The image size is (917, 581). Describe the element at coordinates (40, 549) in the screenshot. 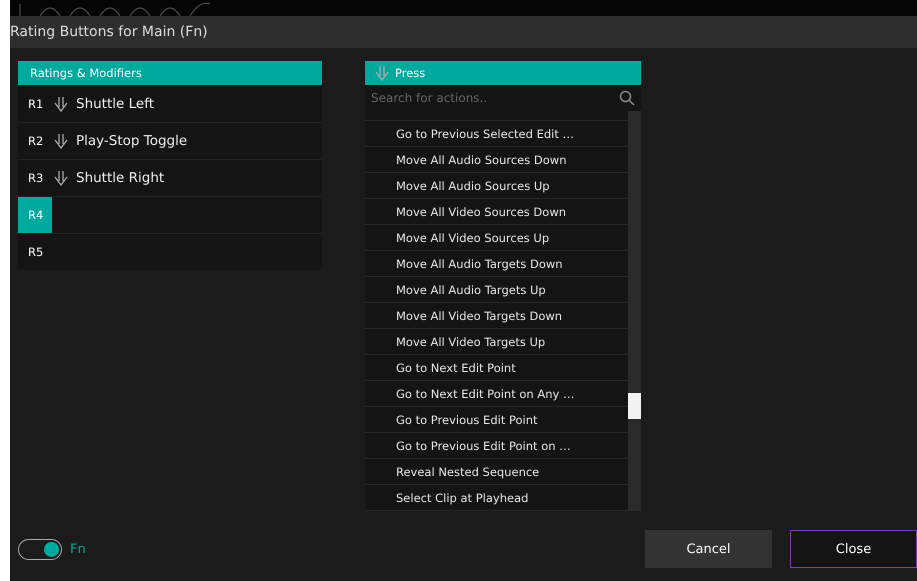

I see `toggle-switch` at that location.